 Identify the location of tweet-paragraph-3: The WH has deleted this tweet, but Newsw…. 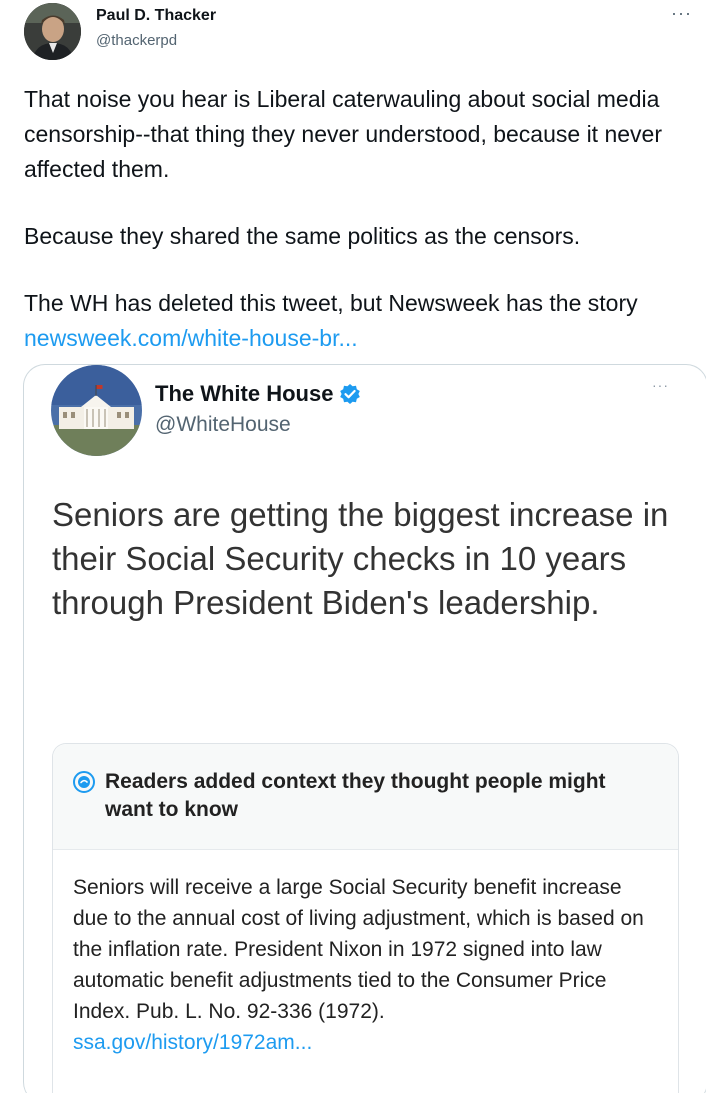
(364, 321).